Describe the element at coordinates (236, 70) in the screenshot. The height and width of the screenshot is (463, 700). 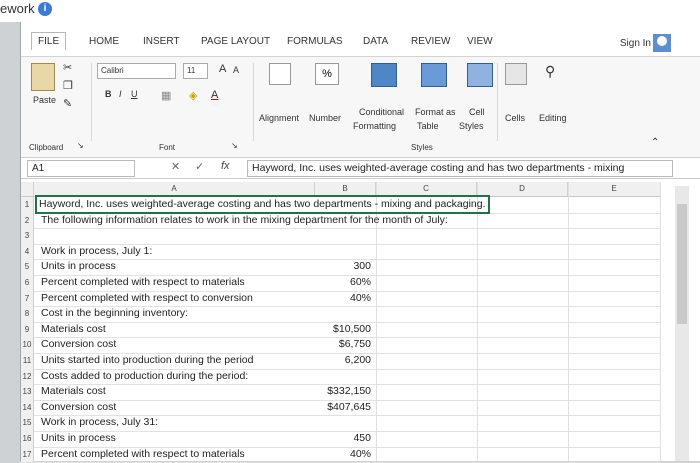
I see `shrink-font-button: A` at that location.